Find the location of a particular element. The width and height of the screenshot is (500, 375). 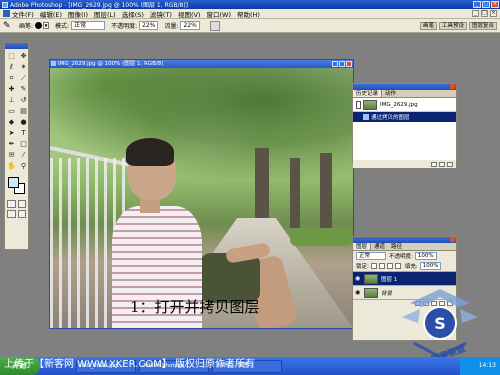

tab-brushes: 画笔 is located at coordinates (428, 26).